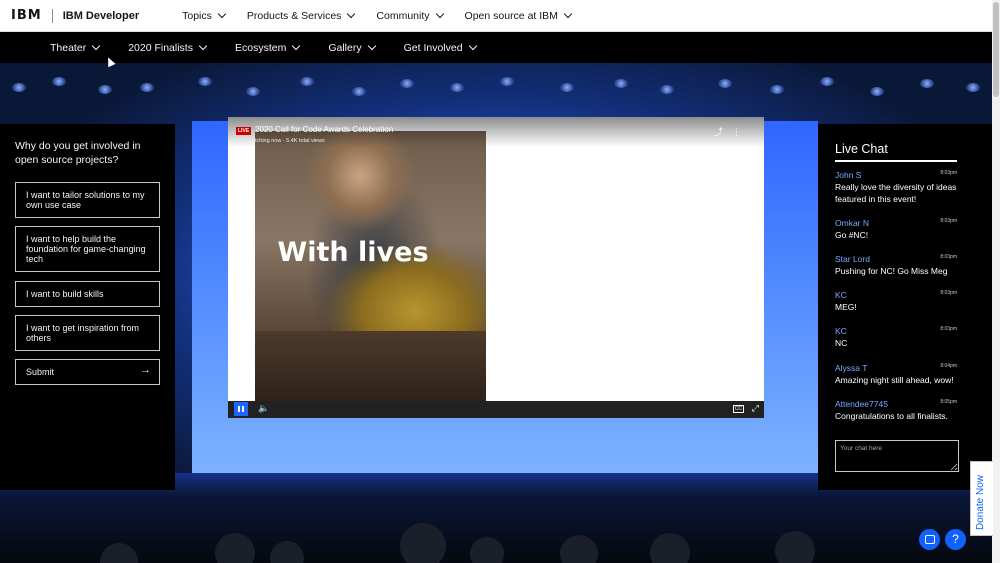  Describe the element at coordinates (981, 498) in the screenshot. I see `donate-now-tab: Donate Now` at that location.